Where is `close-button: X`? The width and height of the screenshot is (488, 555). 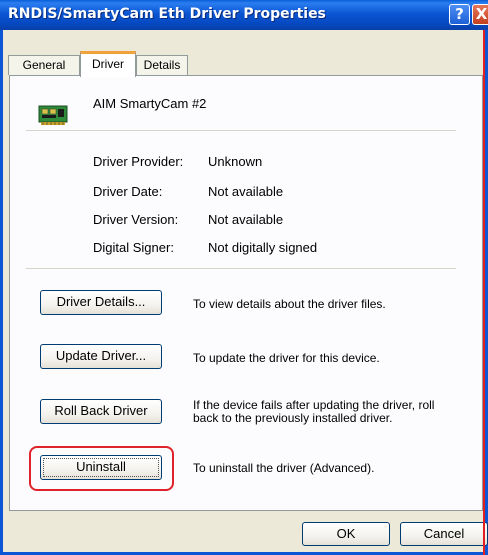 close-button: X is located at coordinates (480, 14).